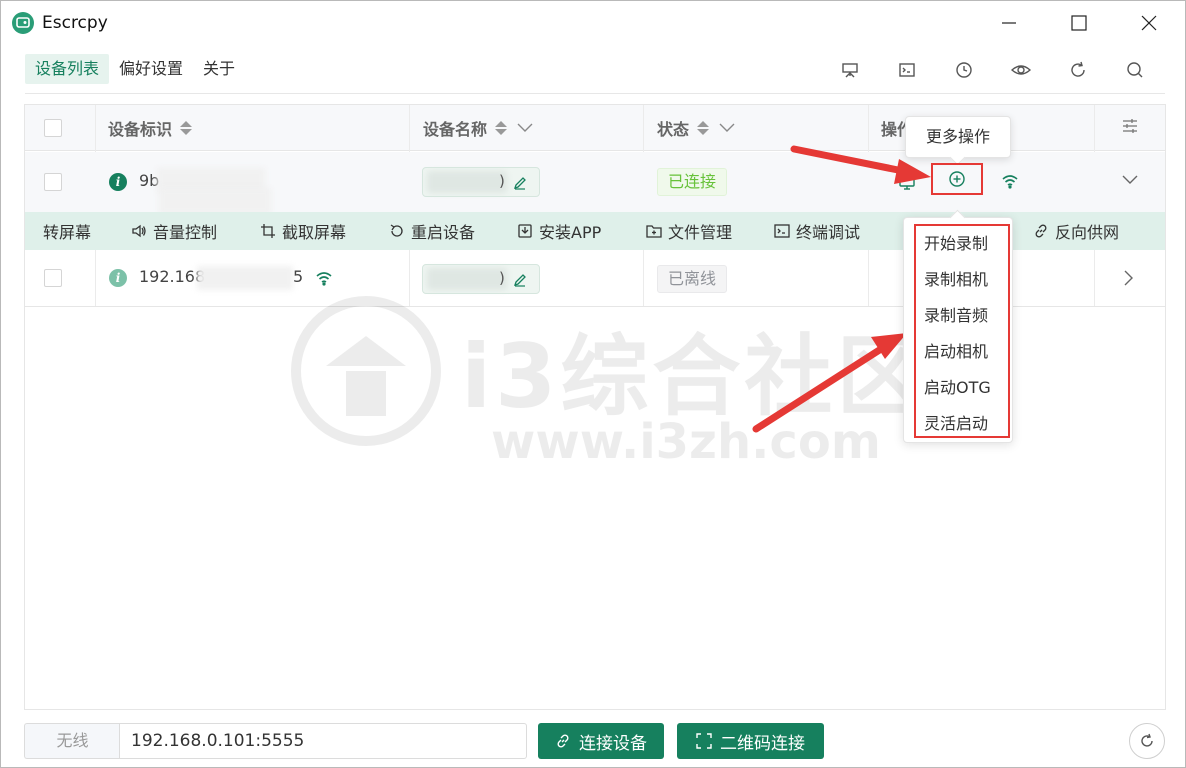 This screenshot has width=1186, height=768. Describe the element at coordinates (72, 741) in the screenshot. I see `connection-mode-label: 无线` at that location.